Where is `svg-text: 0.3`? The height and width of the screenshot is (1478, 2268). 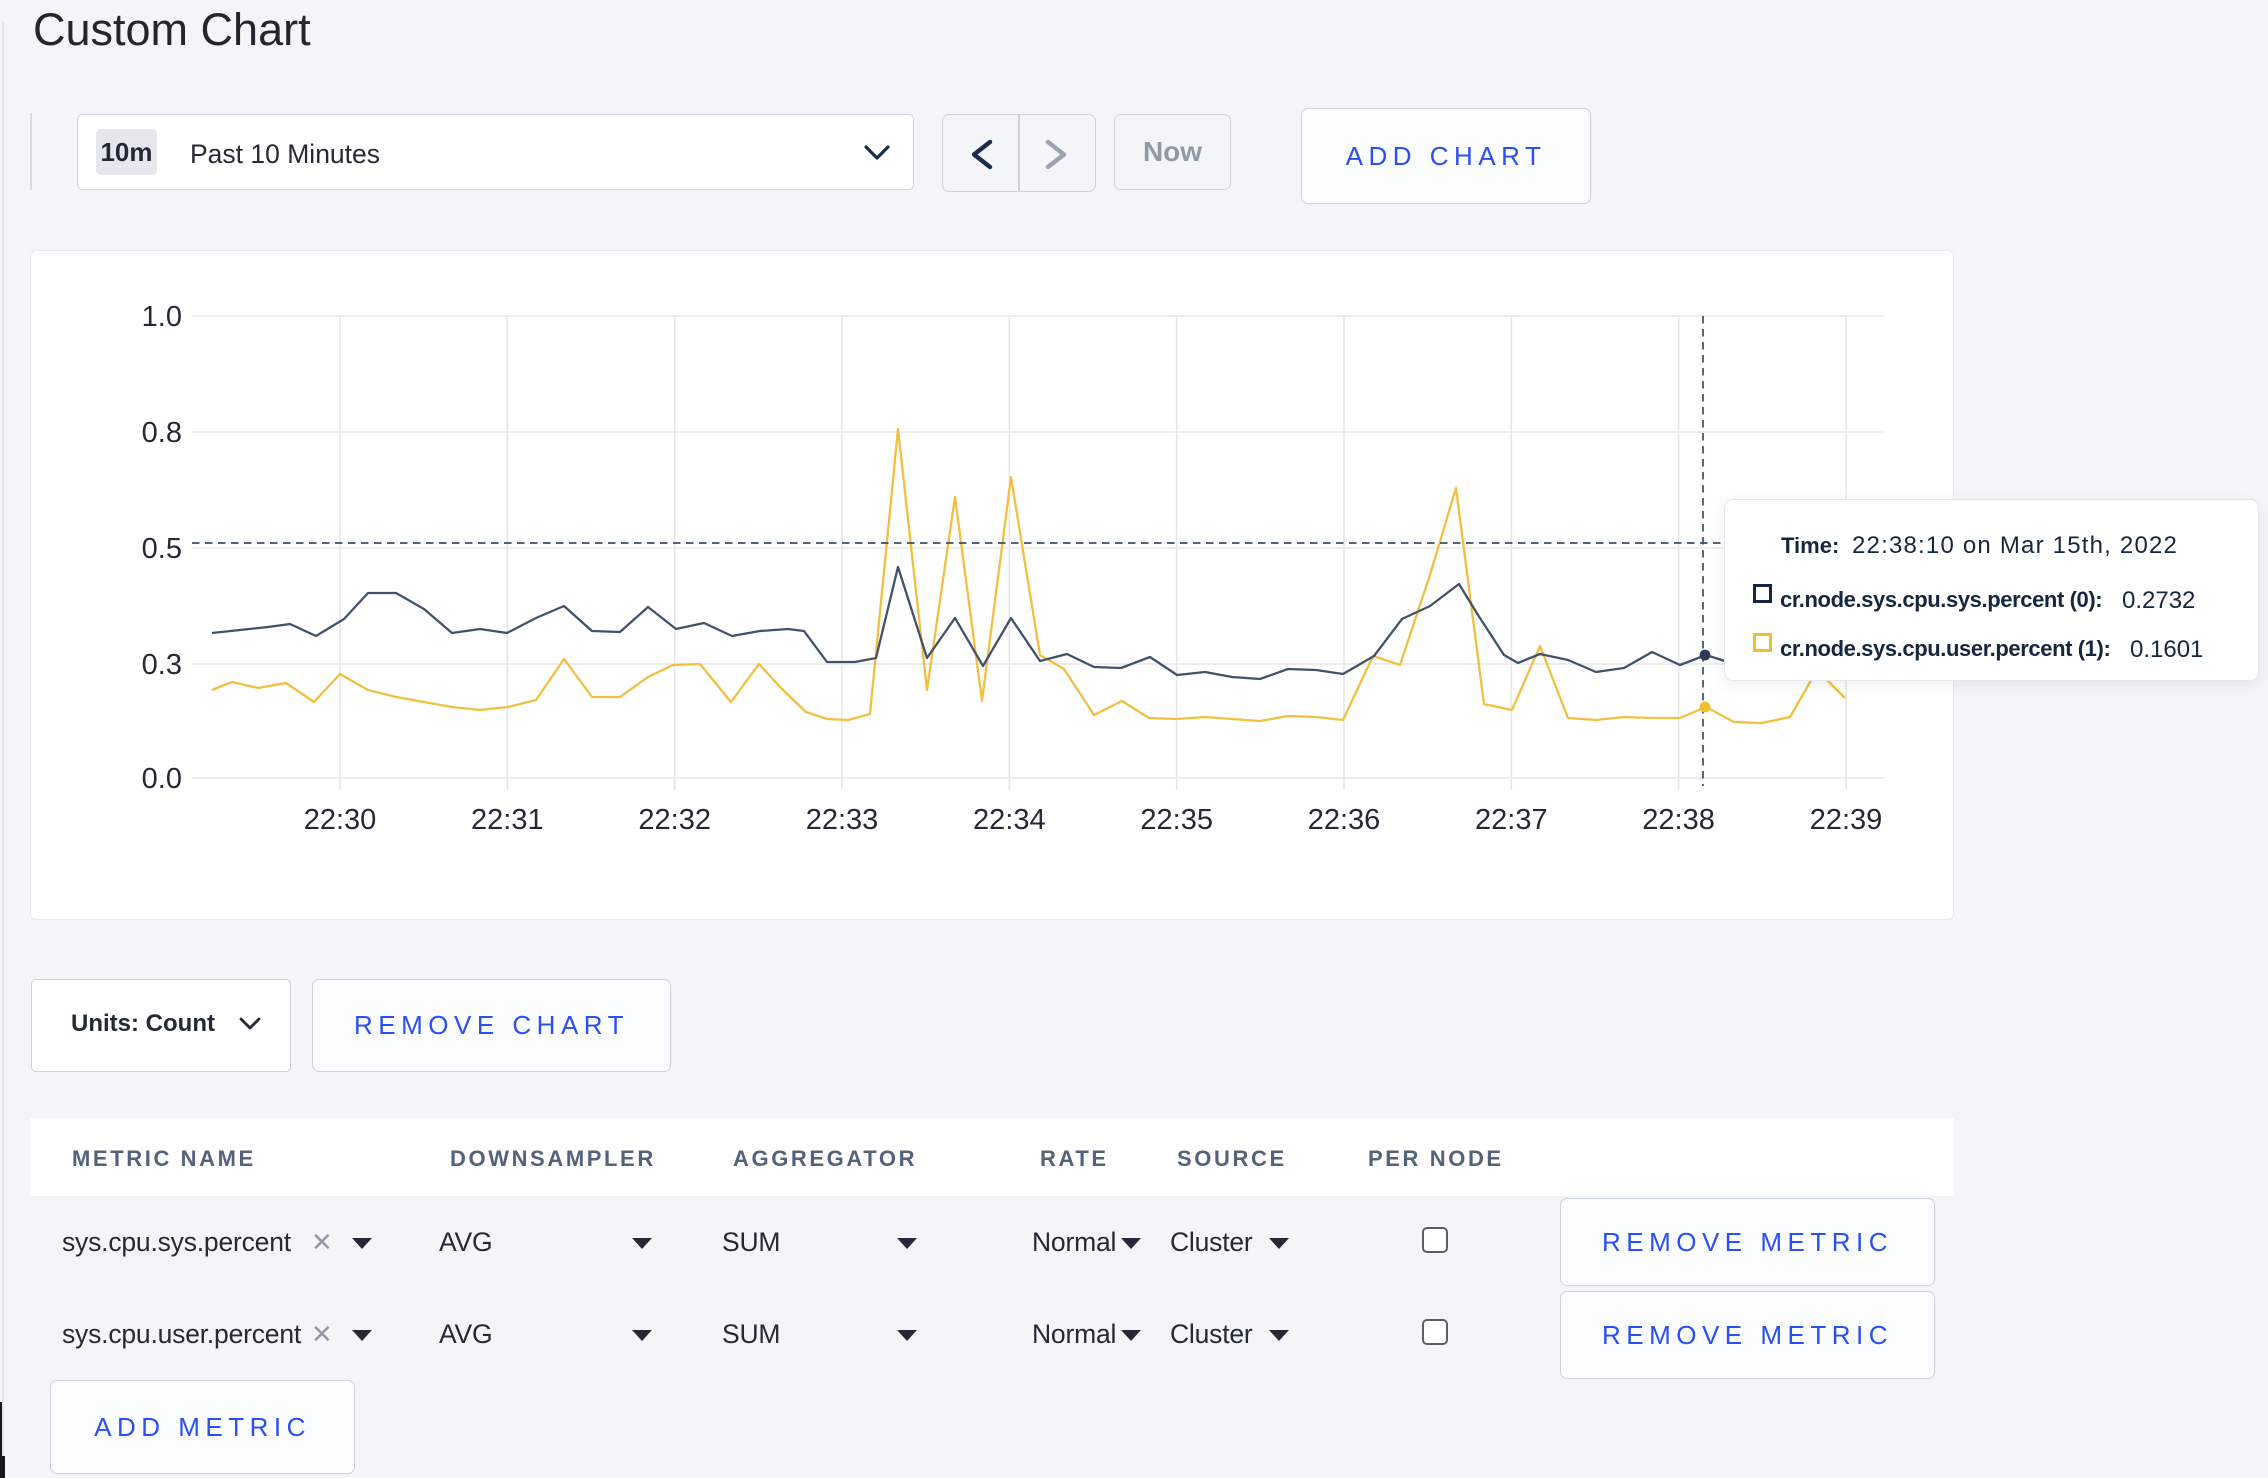 svg-text: 0.3 is located at coordinates (162, 665).